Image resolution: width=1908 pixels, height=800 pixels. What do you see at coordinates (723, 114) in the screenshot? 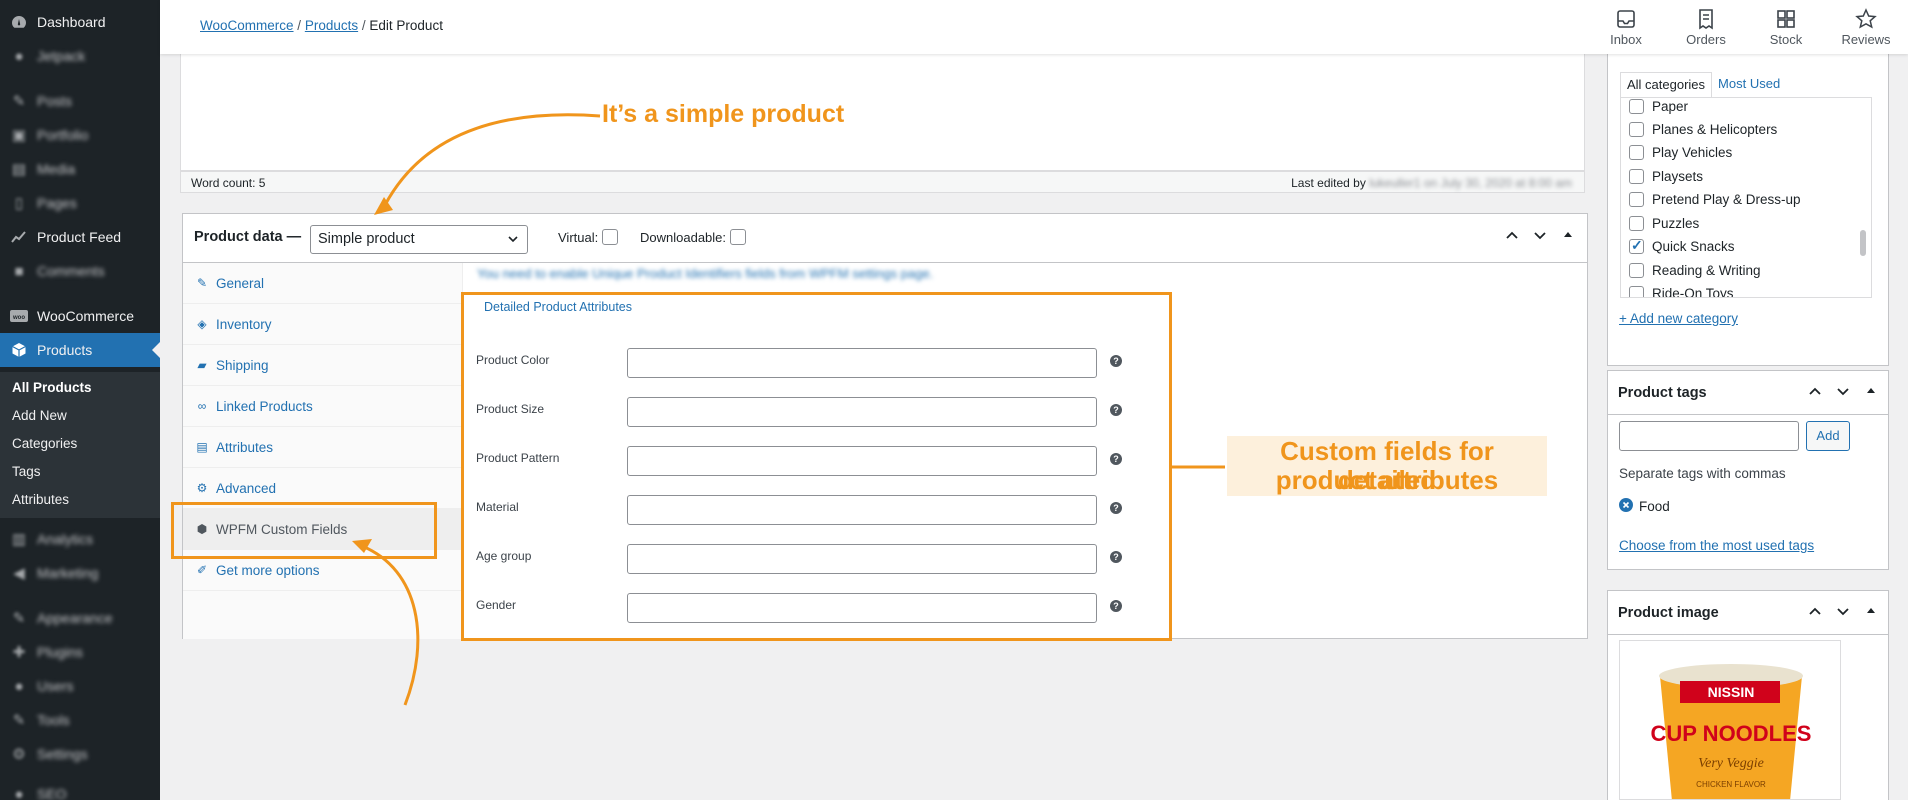
I see `annotation-simple-product: It’s a simple product` at bounding box center [723, 114].